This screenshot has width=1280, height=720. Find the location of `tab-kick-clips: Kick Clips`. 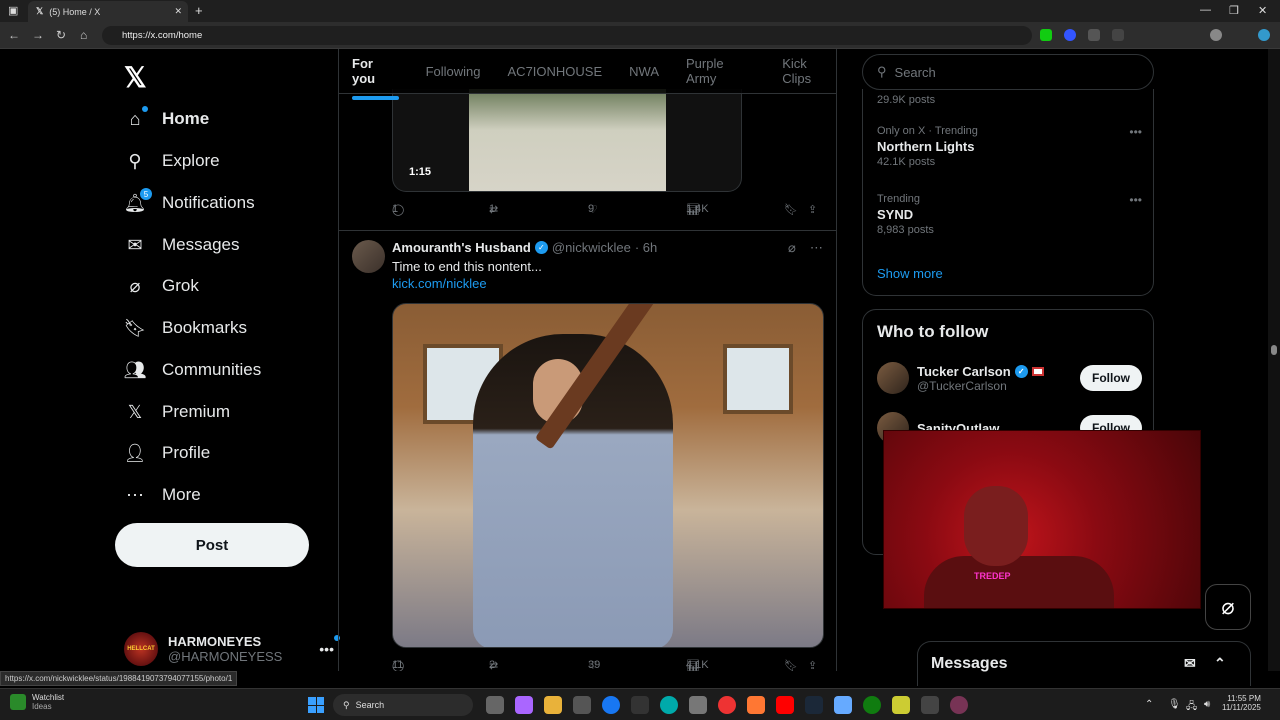

tab-kick-clips: Kick Clips is located at coordinates (809, 71).